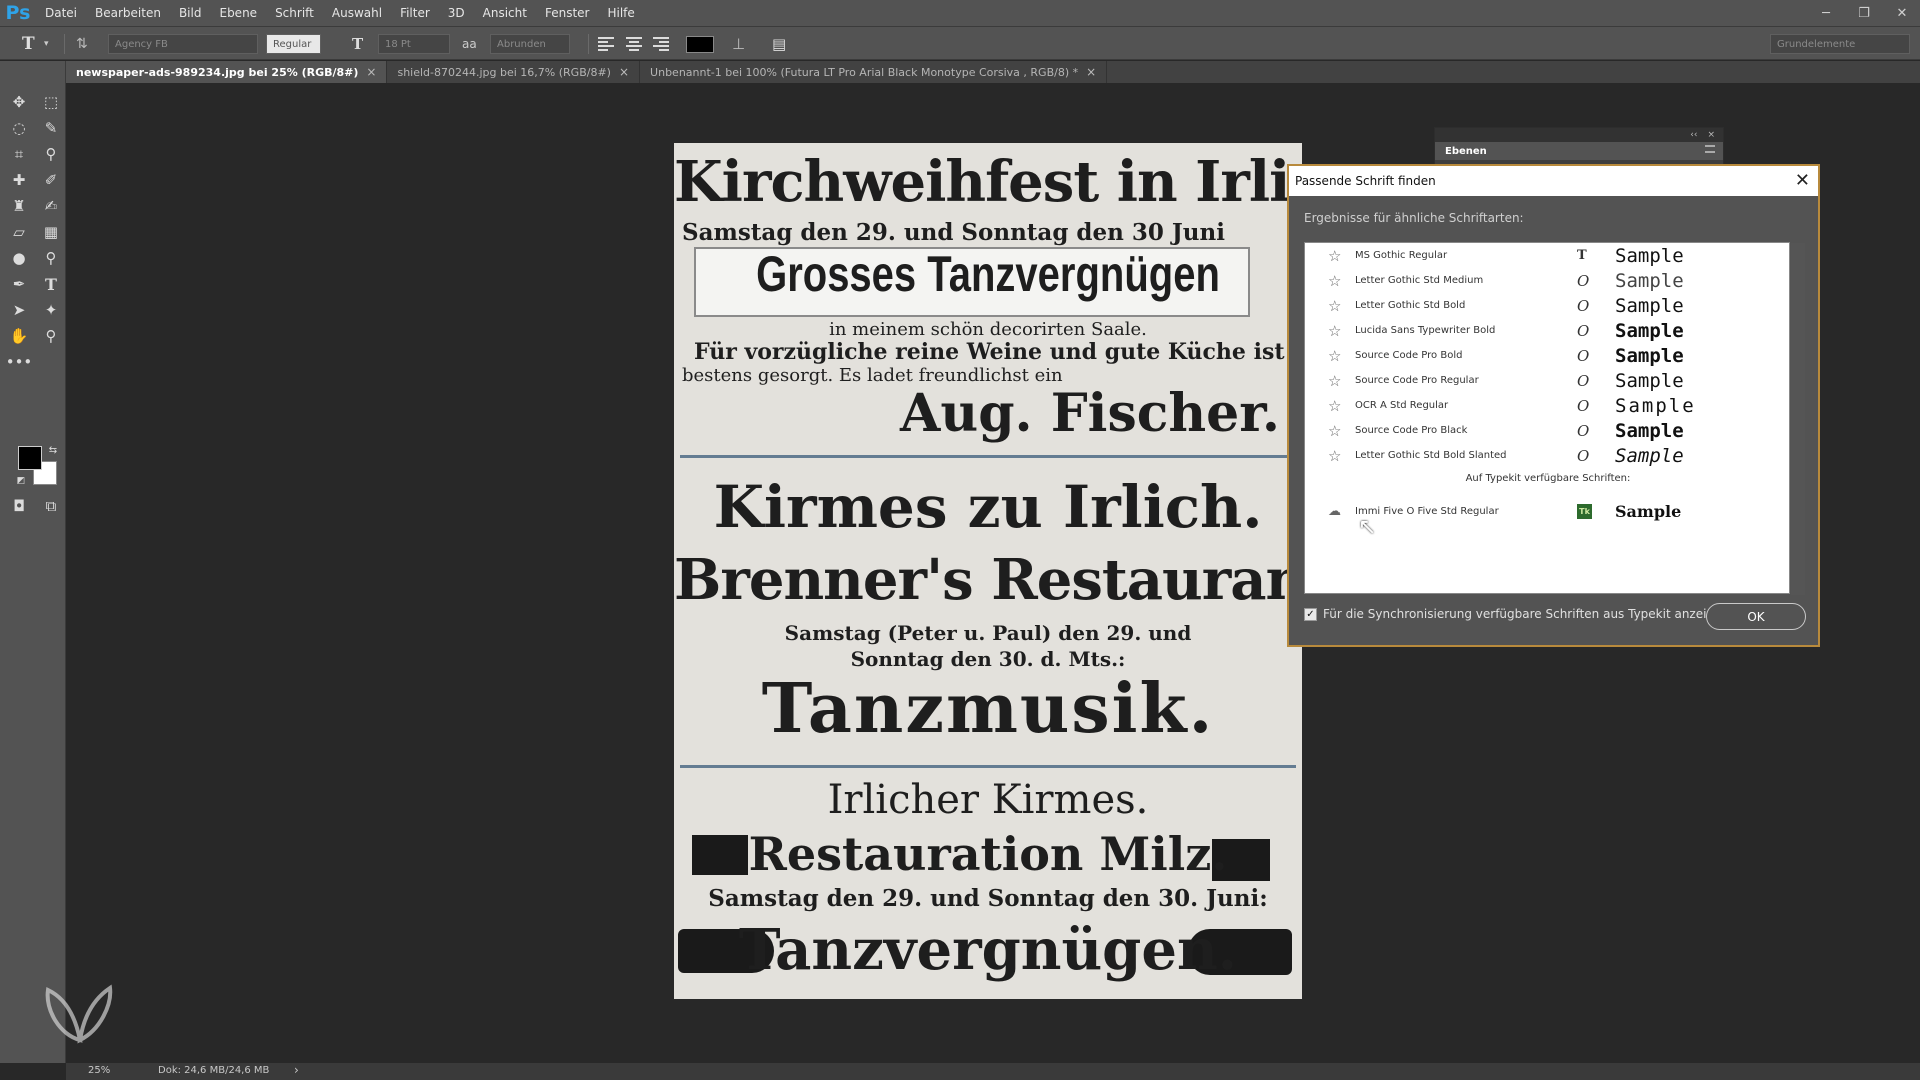  I want to click on minimize-icon: ─, so click(1826, 13).